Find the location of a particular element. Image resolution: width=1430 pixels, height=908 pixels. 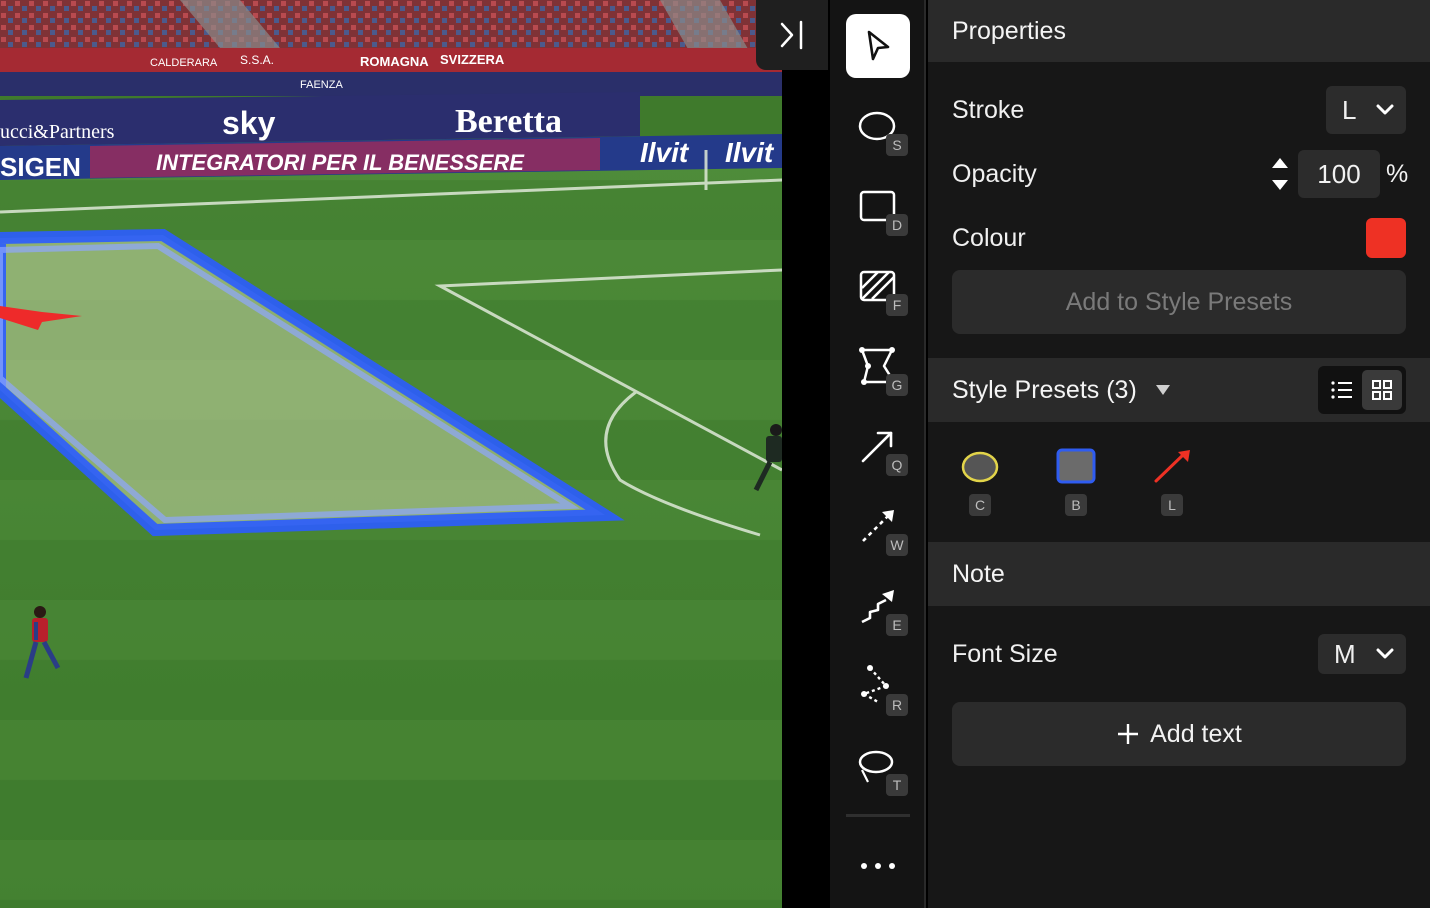

ad-faenza: FAENZA is located at coordinates (321, 85).